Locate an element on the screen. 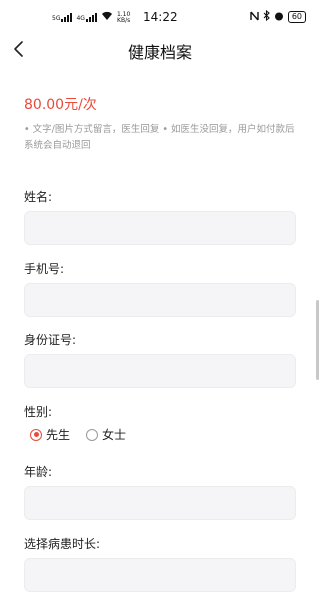 This screenshot has height=592, width=320. radio-unchecked-icon is located at coordinates (92, 434).